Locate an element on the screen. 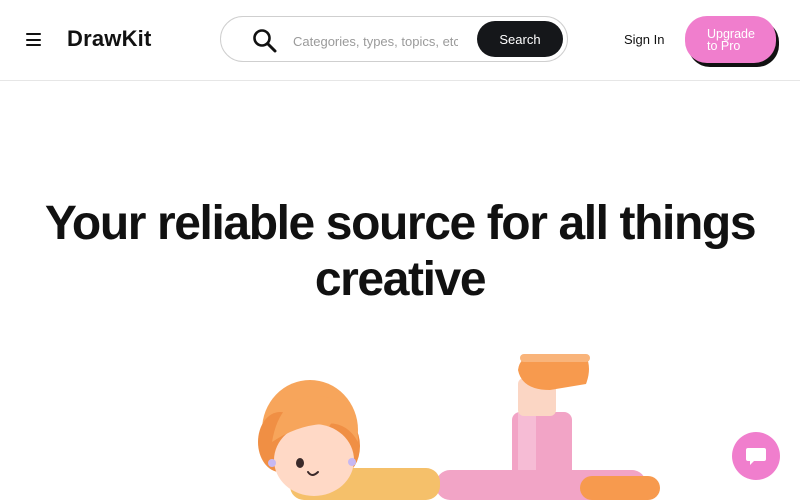 The image size is (800, 500). search-icon is located at coordinates (265, 41).